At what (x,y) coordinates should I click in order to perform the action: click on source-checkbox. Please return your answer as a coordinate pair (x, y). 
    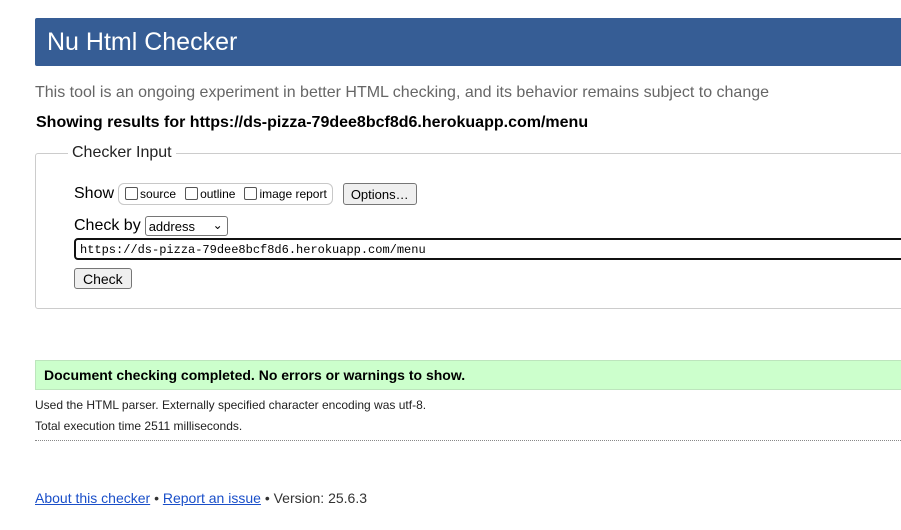
    Looking at the image, I should click on (132, 193).